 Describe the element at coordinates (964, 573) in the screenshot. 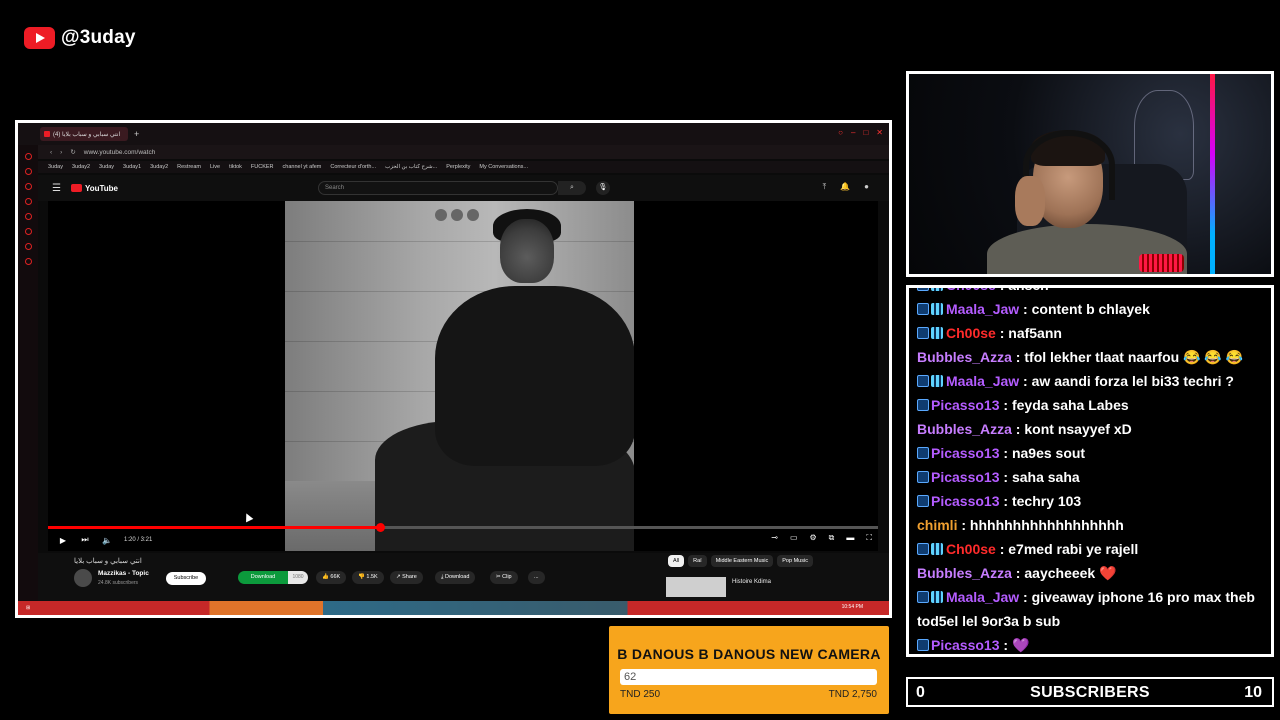

I see `chat-username: Bubbles_Azza` at that location.